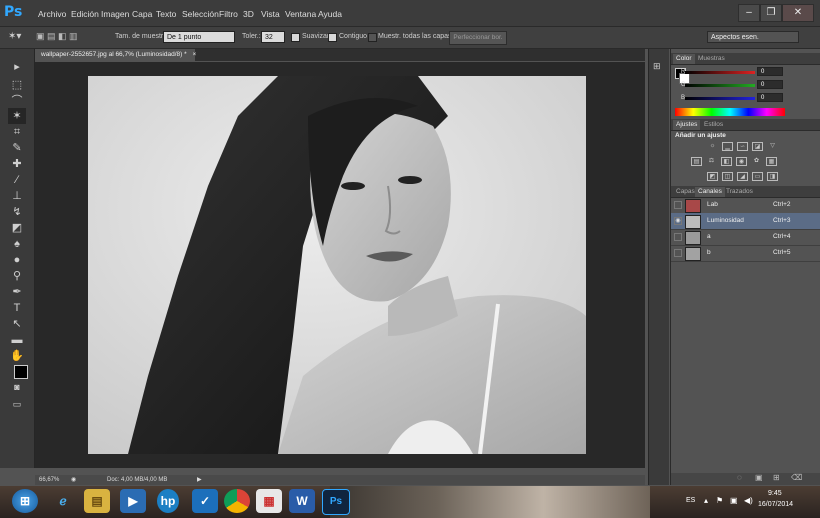 Image resolution: width=820 pixels, height=518 pixels. I want to click on photoshop-taskbar-icon: Ps, so click(336, 502).